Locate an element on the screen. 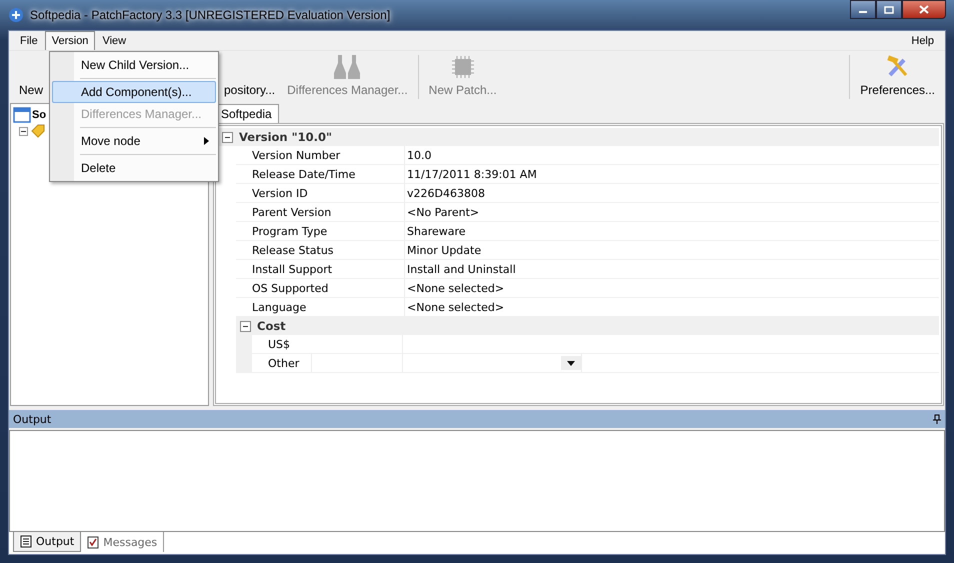 Image resolution: width=954 pixels, height=563 pixels. property-name: Program Type is located at coordinates (320, 231).